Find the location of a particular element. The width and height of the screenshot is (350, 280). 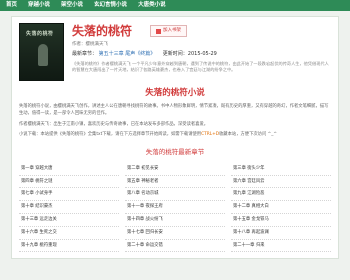

chapter-link: 第十一章 夜探王府 is located at coordinates (175, 208).